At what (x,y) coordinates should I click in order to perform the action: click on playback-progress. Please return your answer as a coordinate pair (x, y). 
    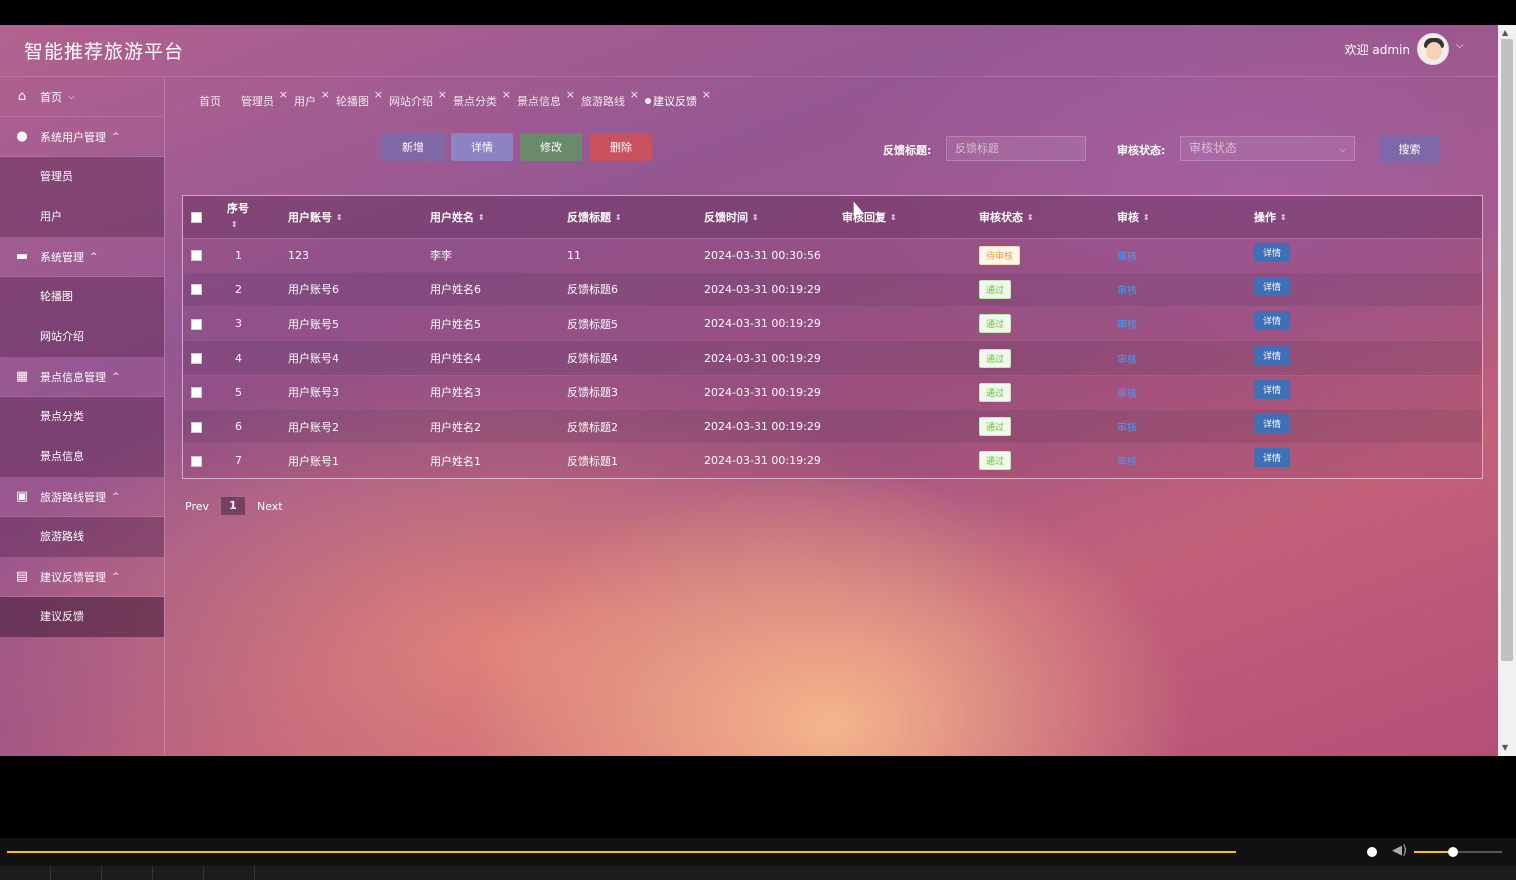
    Looking at the image, I should click on (621, 852).